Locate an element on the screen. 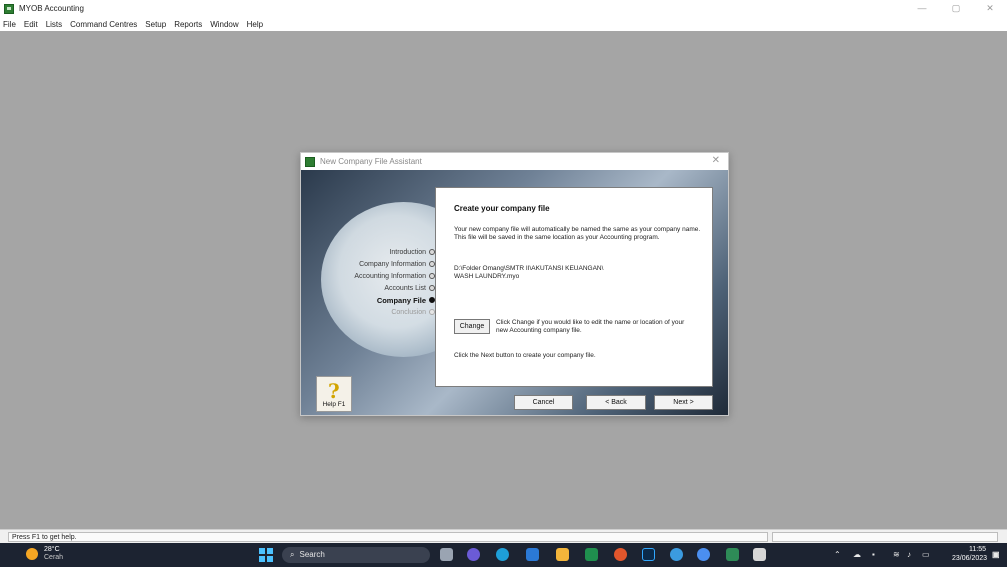  cancel-button: Cancel is located at coordinates (543, 402).